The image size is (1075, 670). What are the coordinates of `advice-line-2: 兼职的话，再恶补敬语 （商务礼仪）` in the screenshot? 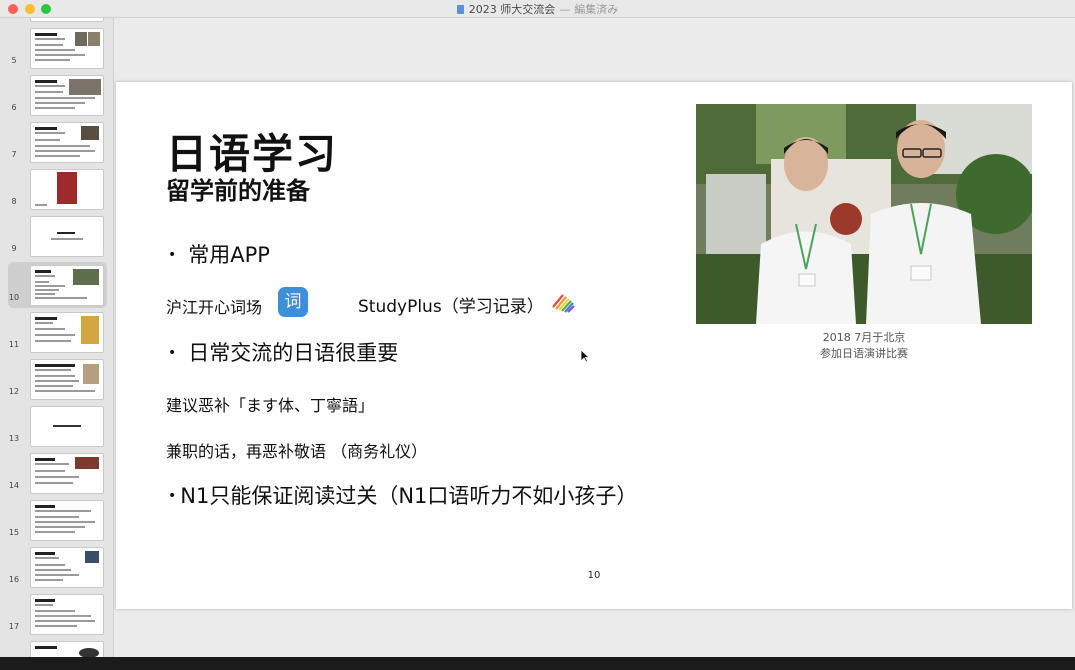 It's located at (296, 450).